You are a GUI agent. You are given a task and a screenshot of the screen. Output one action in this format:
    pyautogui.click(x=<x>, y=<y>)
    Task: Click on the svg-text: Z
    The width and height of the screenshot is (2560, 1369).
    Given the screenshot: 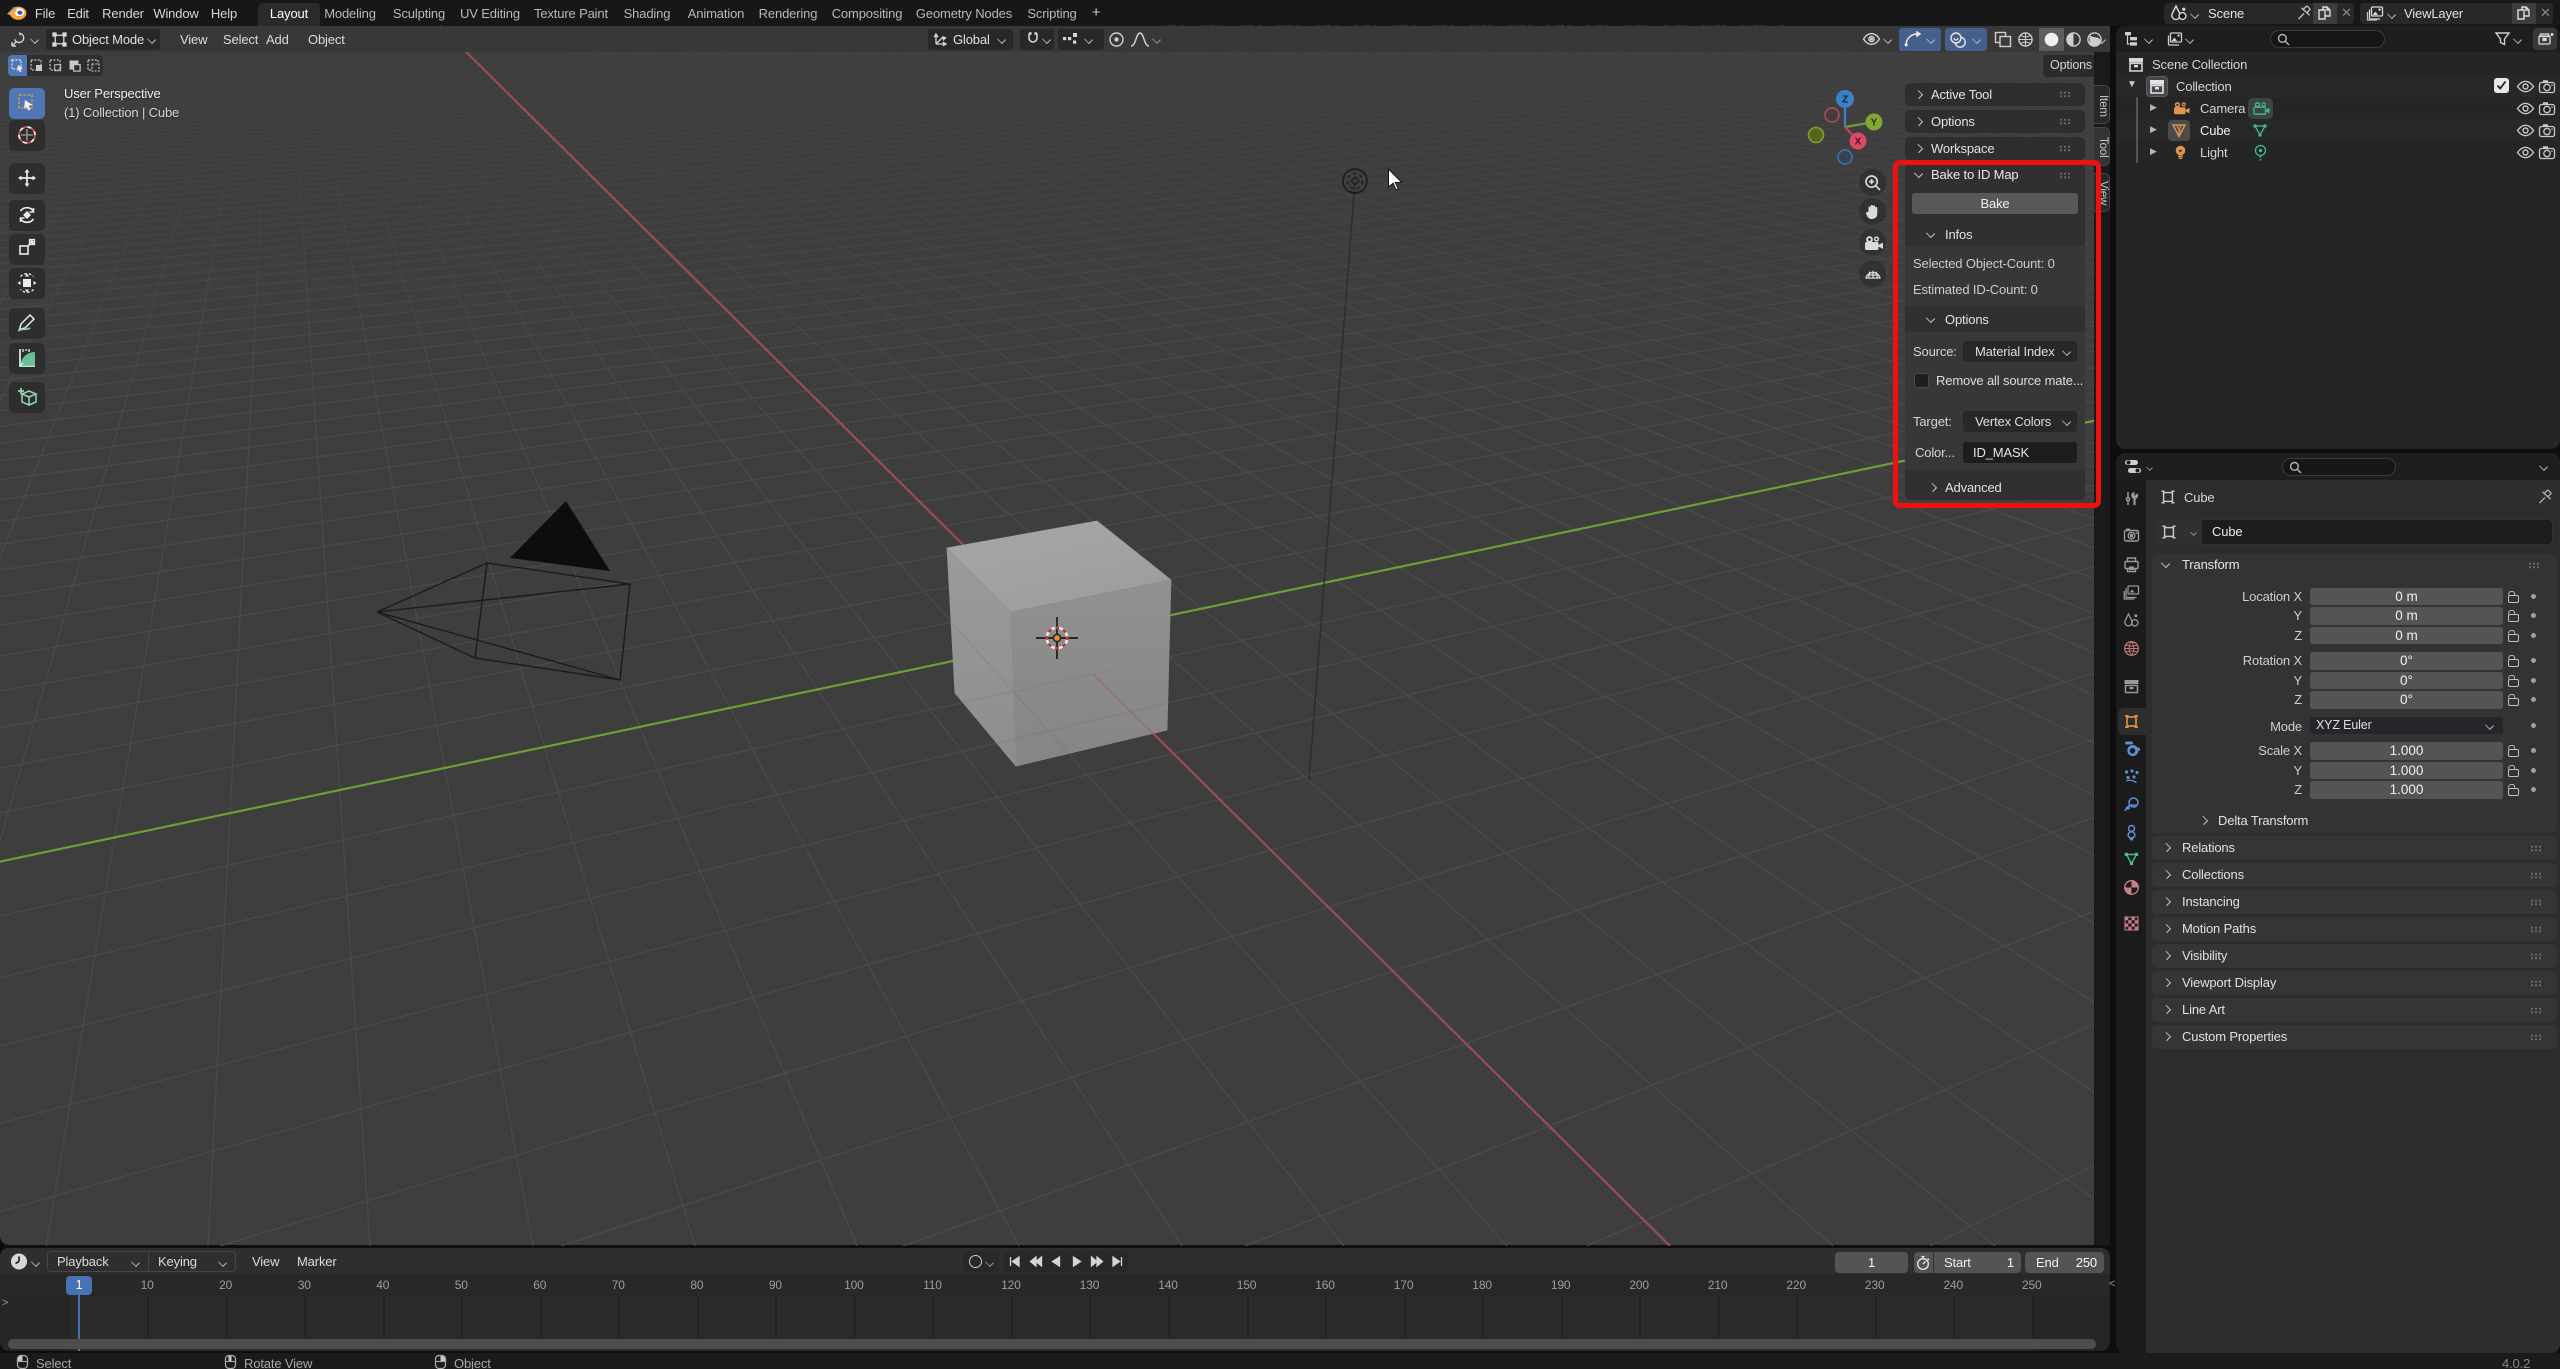 What is the action you would take?
    pyautogui.click(x=1845, y=100)
    